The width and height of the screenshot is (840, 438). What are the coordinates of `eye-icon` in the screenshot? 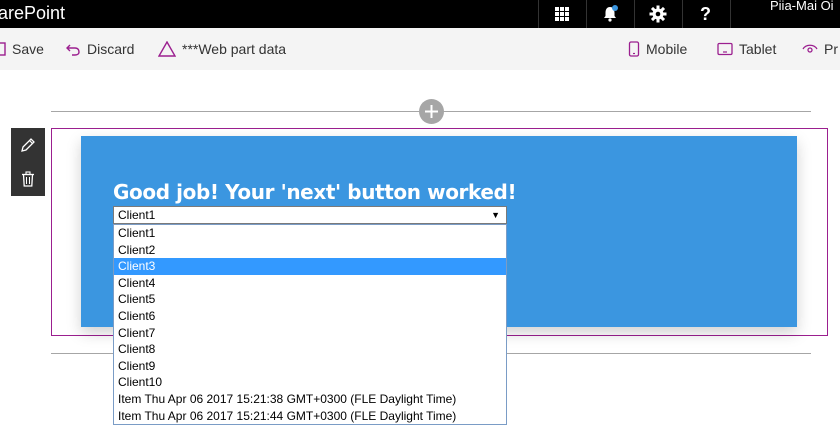 It's located at (810, 48).